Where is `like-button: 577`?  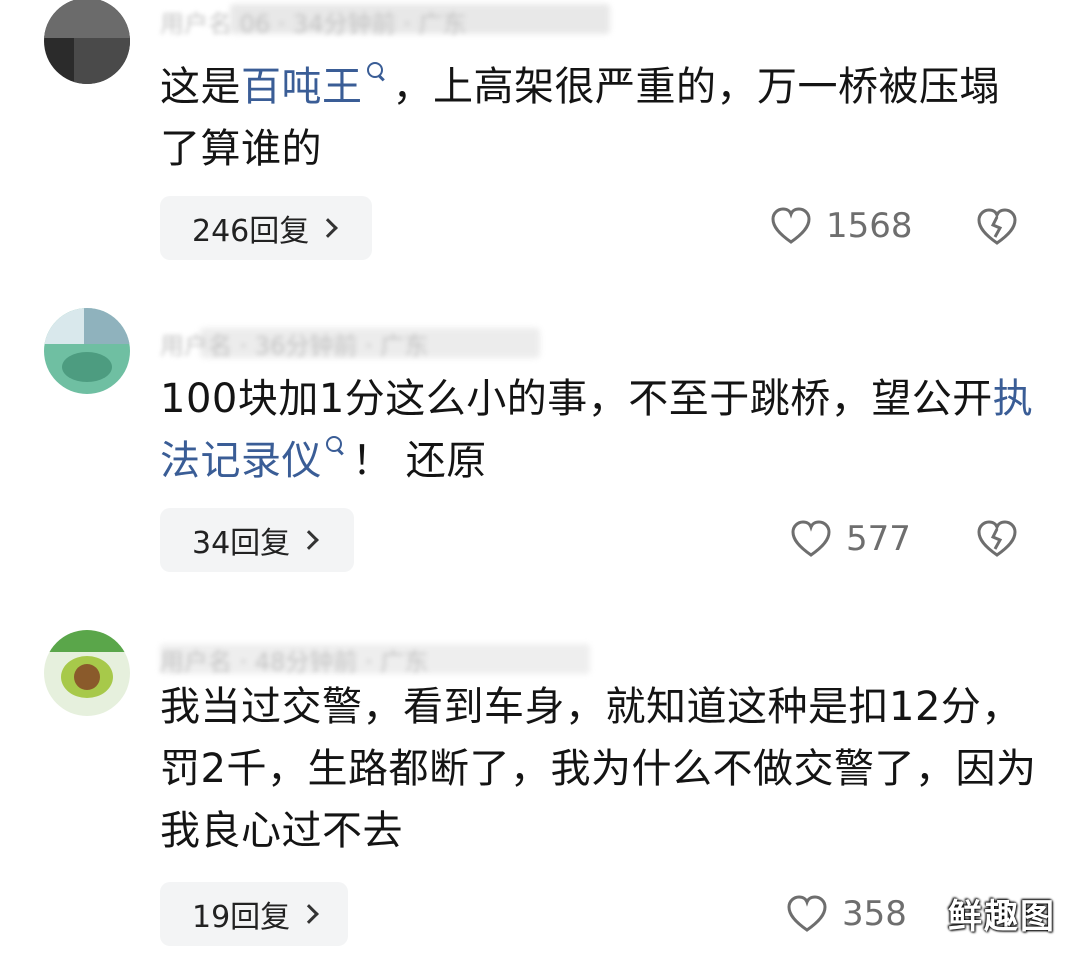
like-button: 577 is located at coordinates (850, 539).